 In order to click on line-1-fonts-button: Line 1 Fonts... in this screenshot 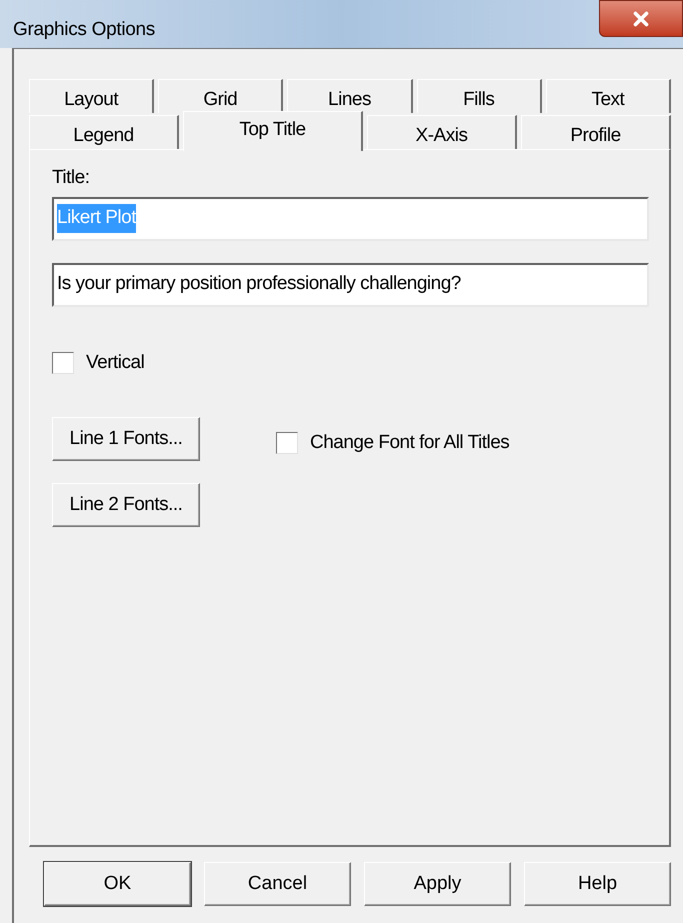, I will do `click(126, 439)`.